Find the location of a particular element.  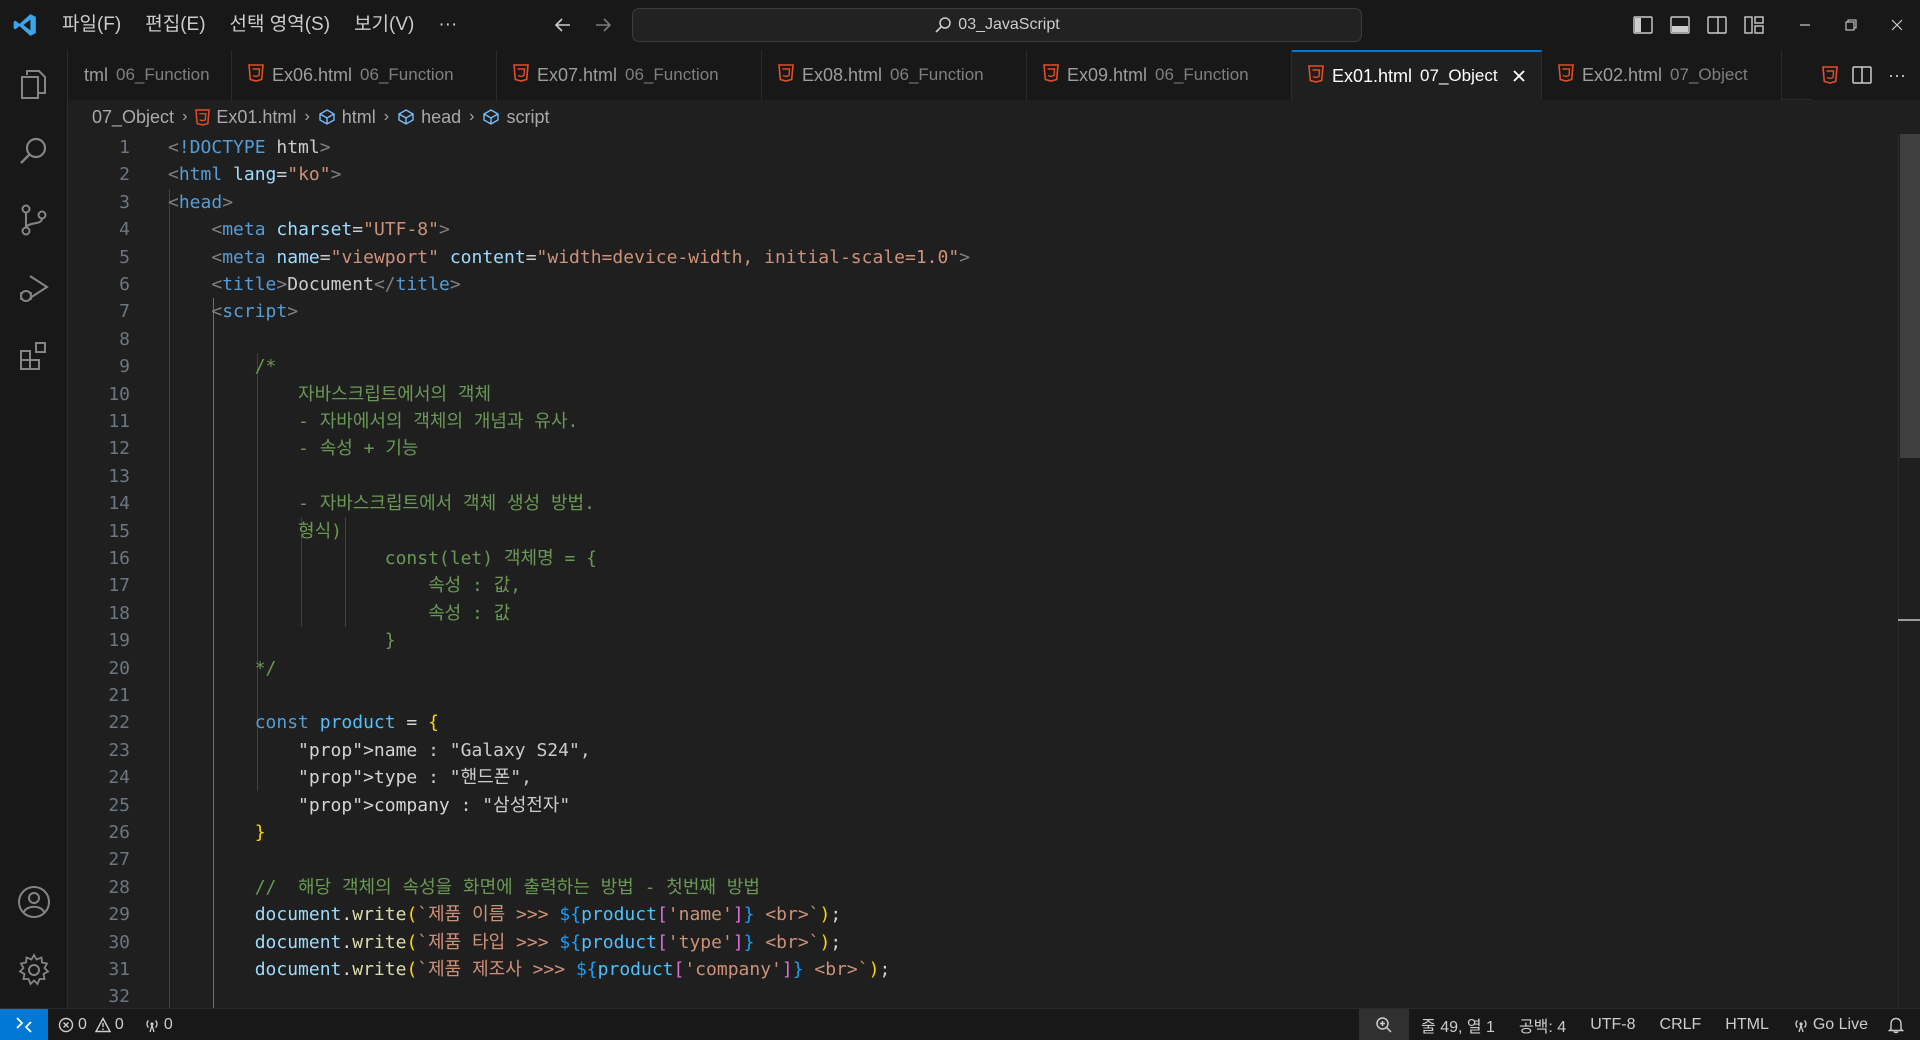

command-center-search: 03_JavaScript is located at coordinates (997, 25).